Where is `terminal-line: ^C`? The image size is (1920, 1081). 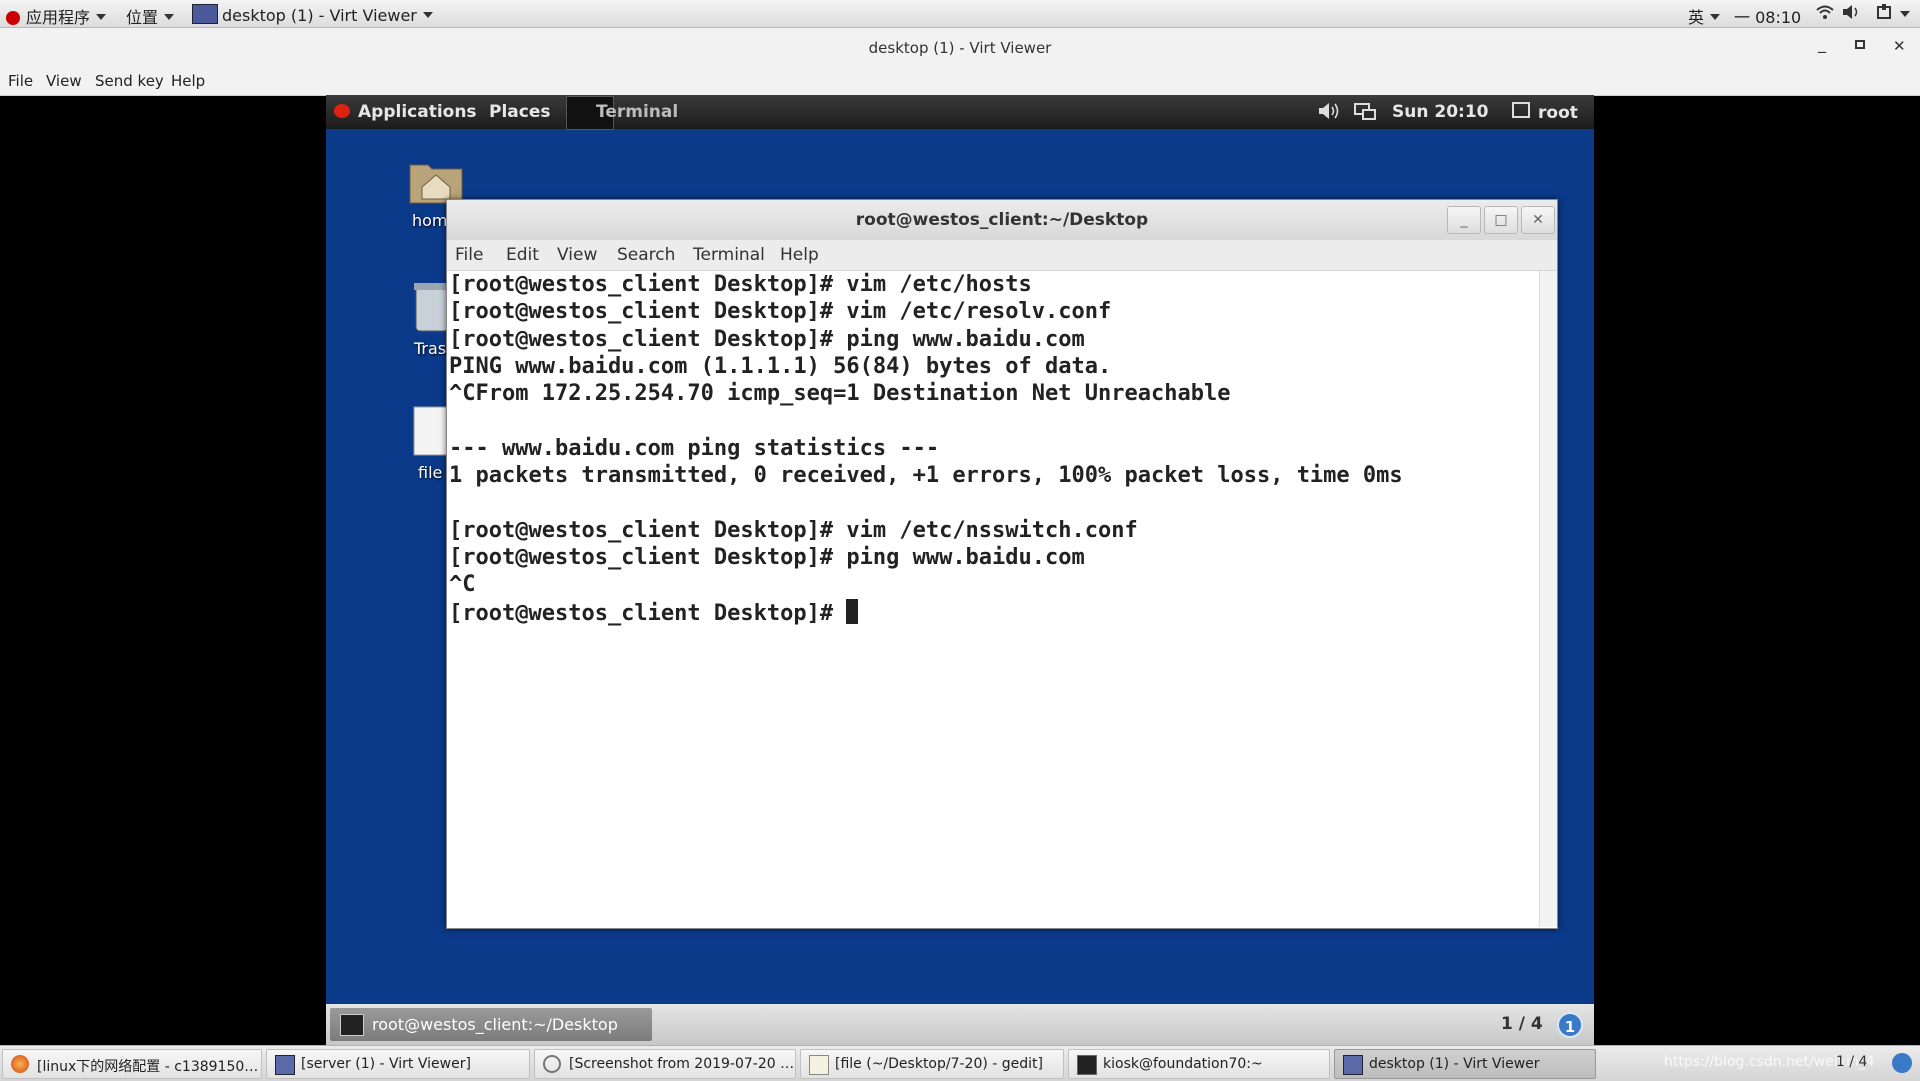 terminal-line: ^C is located at coordinates (462, 585).